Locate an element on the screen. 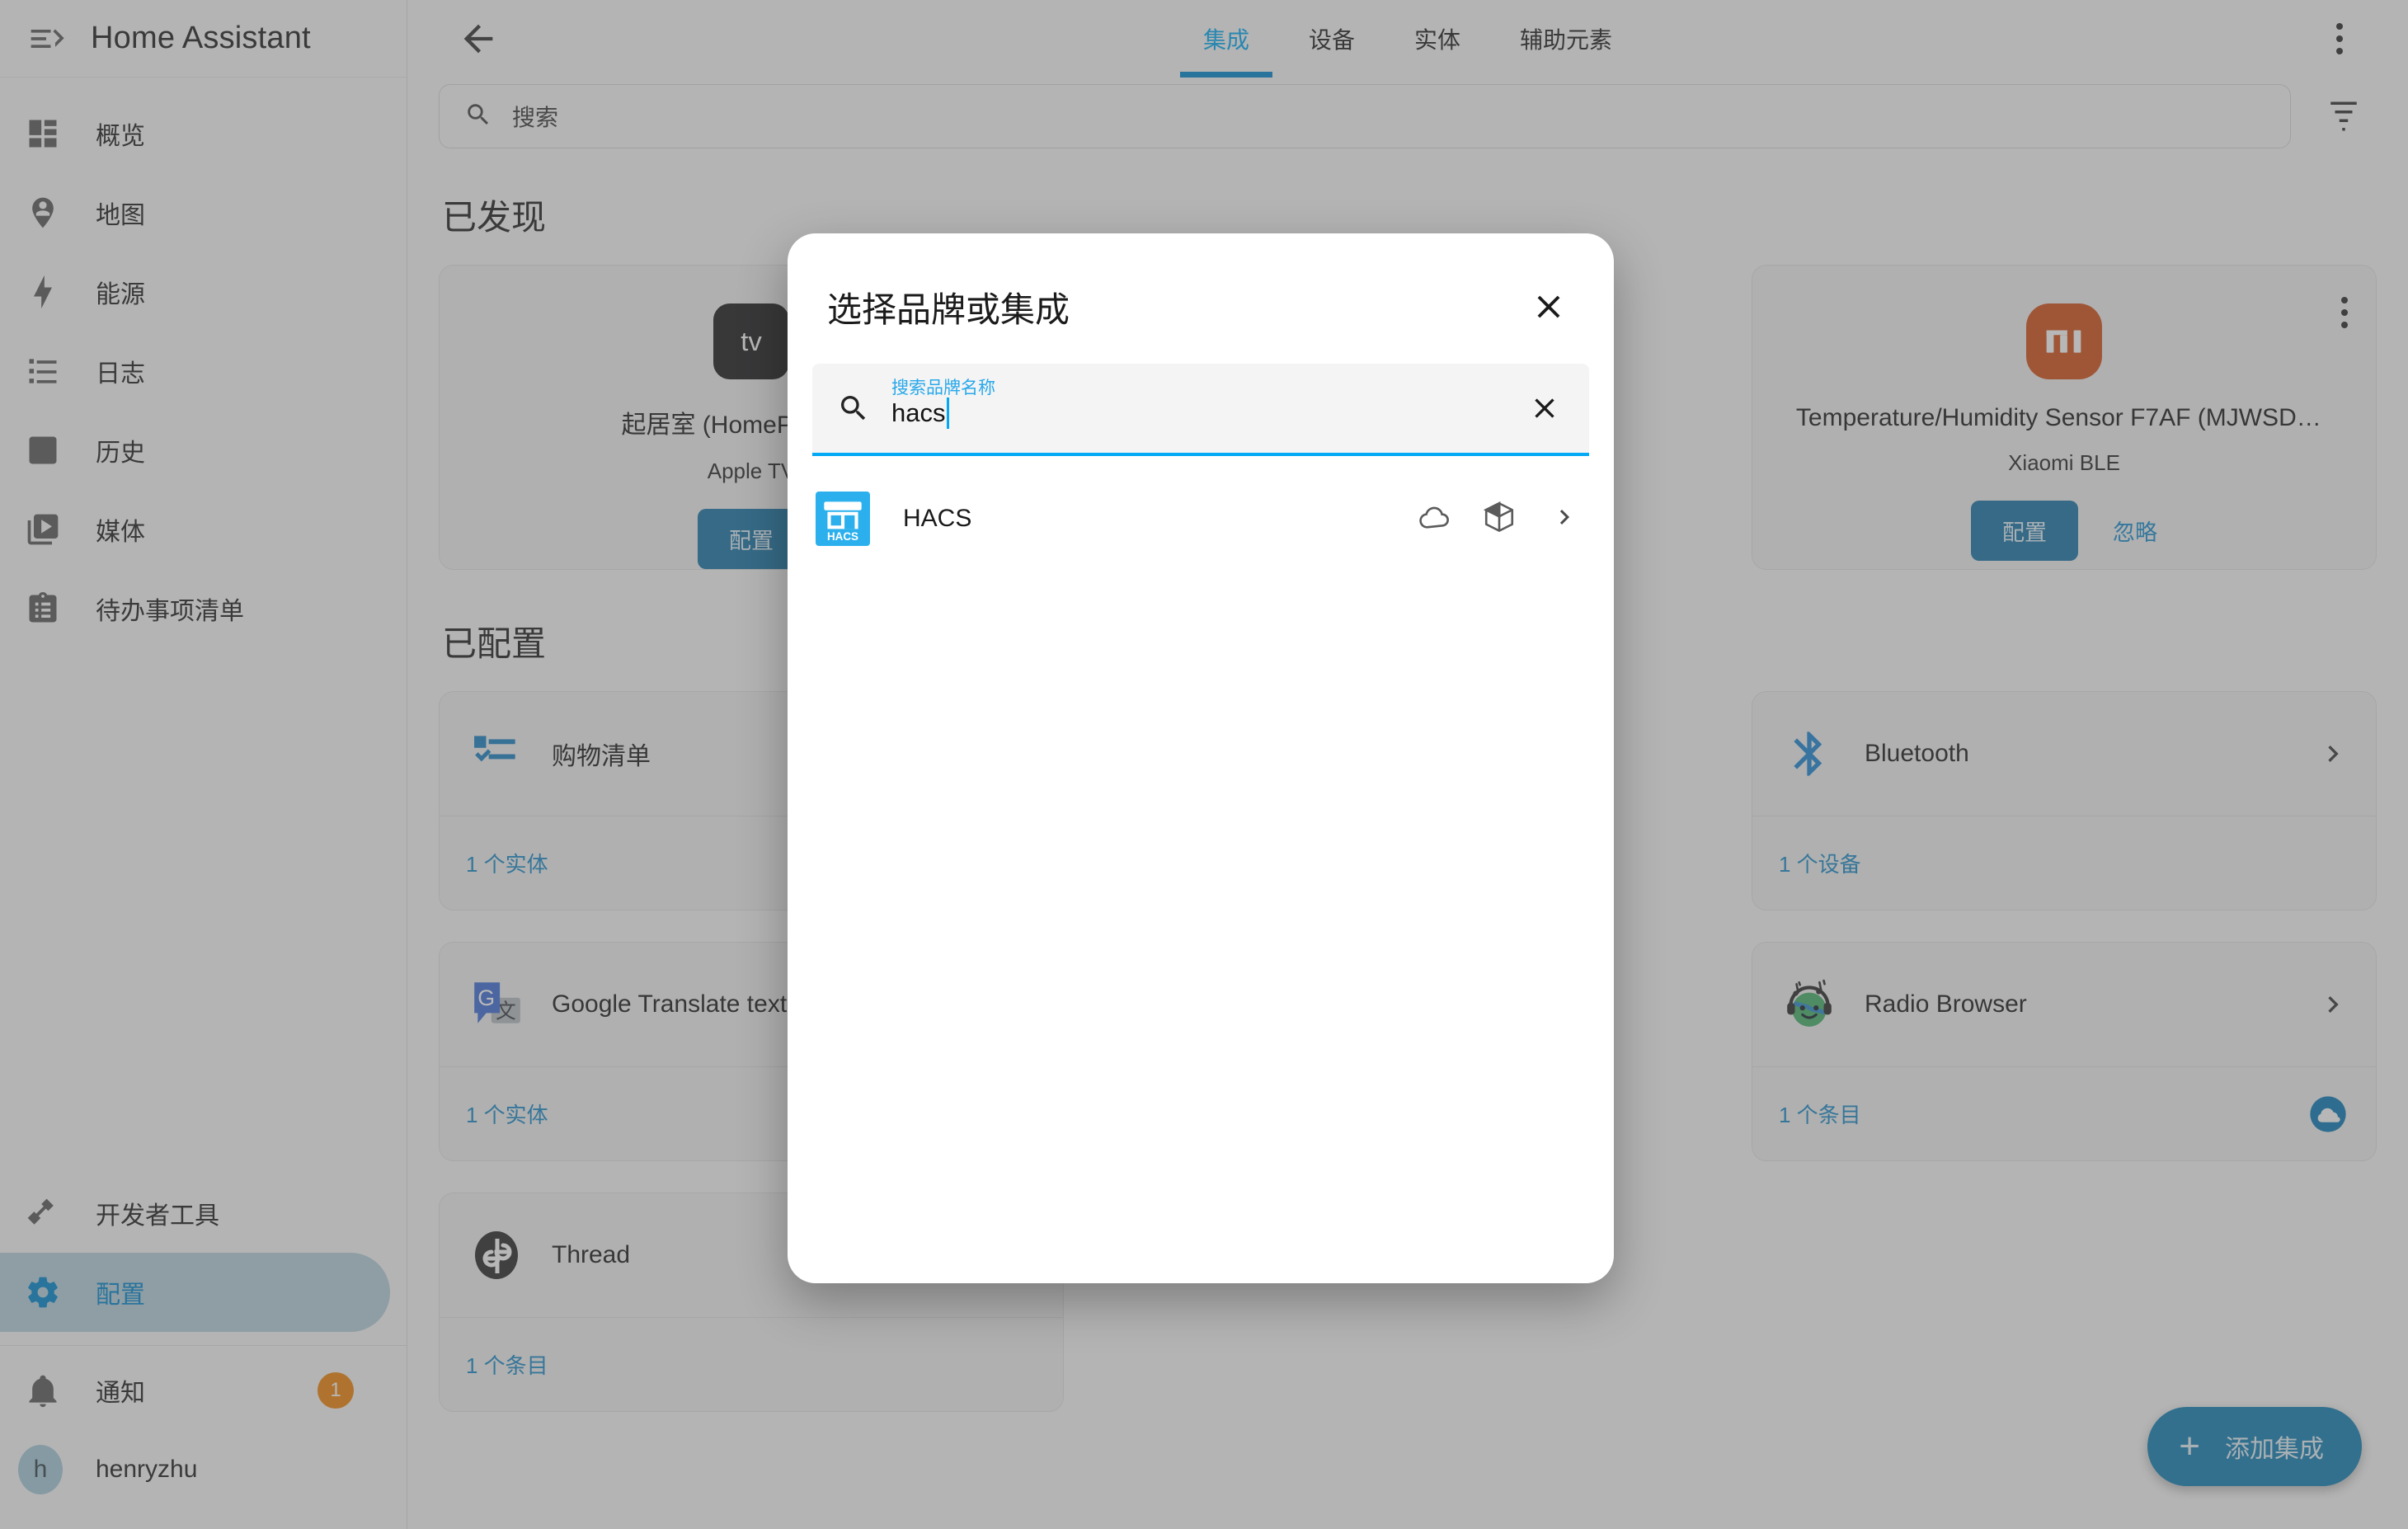 Image resolution: width=2408 pixels, height=1529 pixels. close-icon is located at coordinates (1549, 306).